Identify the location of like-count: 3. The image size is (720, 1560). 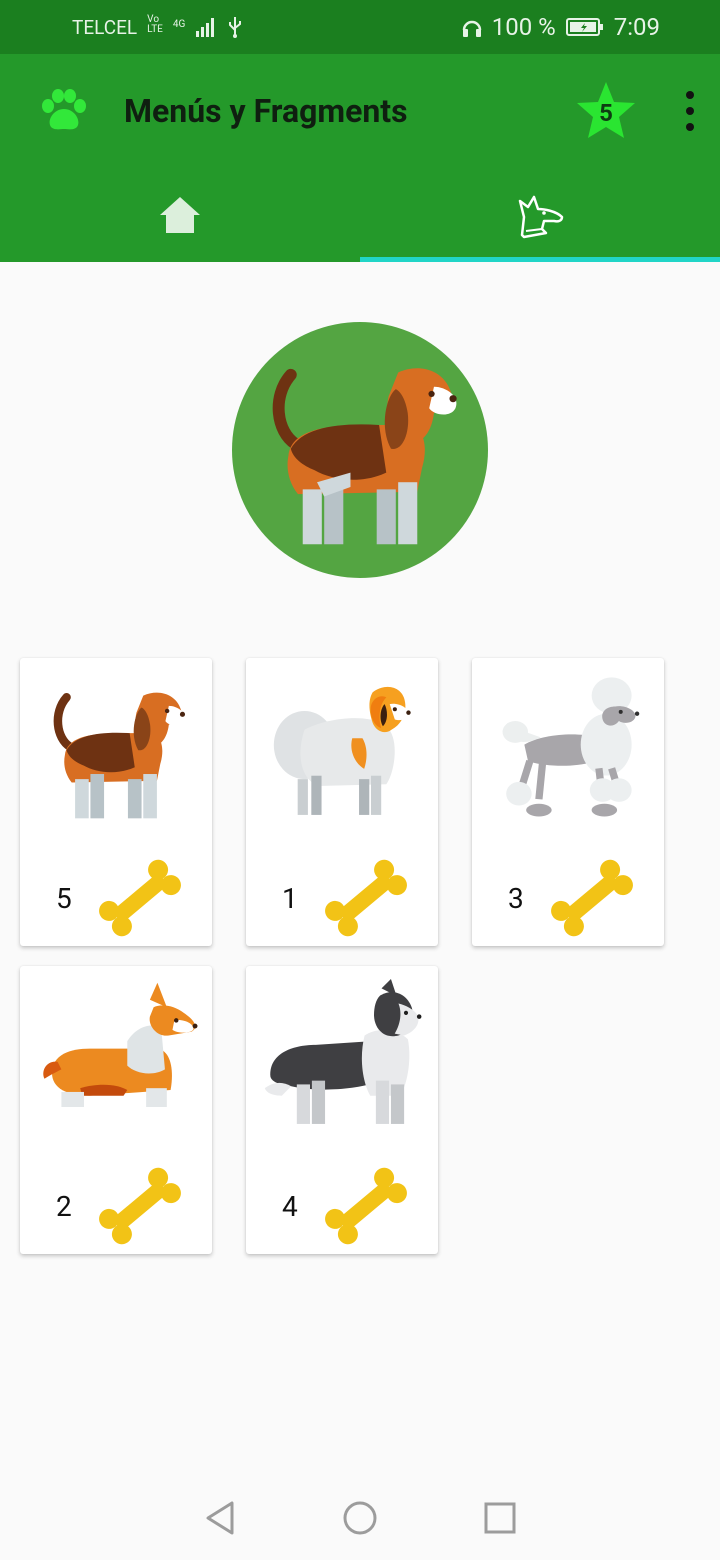
(516, 898).